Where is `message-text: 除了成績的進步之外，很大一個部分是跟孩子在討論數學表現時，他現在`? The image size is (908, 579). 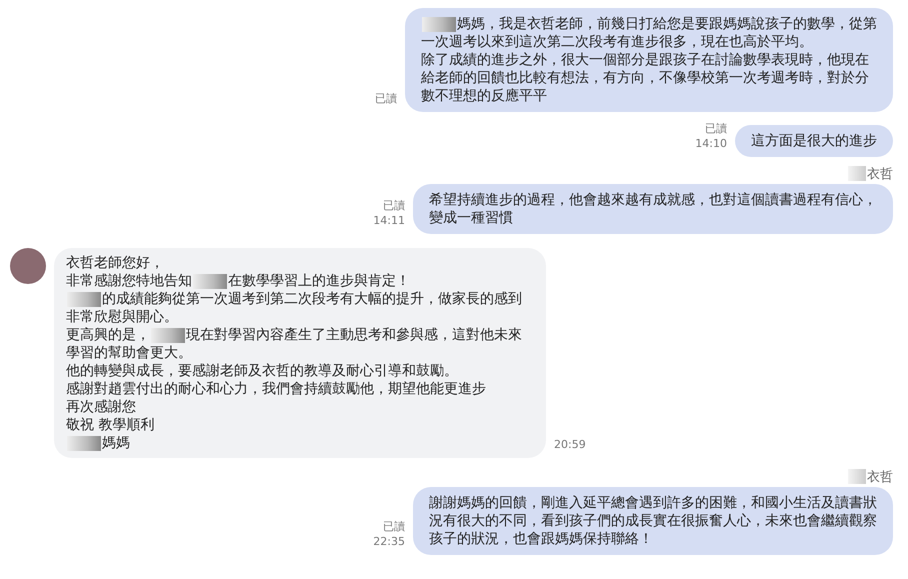 message-text: 除了成績的進步之外，很大一個部分是跟孩子在討論數學表現時，他現在 is located at coordinates (645, 60).